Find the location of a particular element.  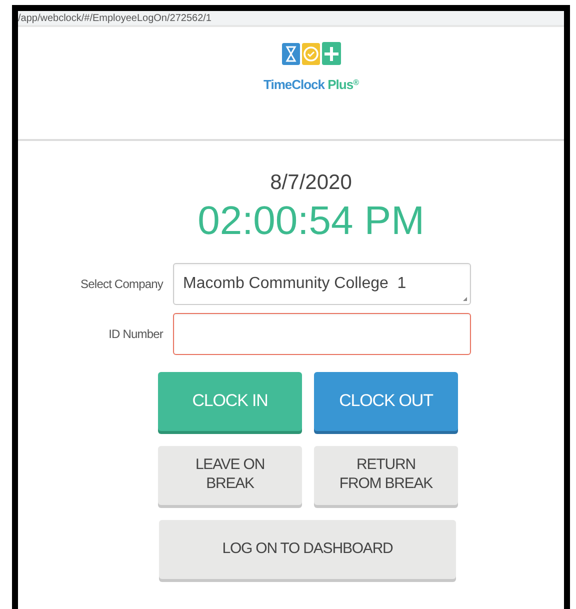

company-select: Macomb Community College 1 is located at coordinates (322, 283).